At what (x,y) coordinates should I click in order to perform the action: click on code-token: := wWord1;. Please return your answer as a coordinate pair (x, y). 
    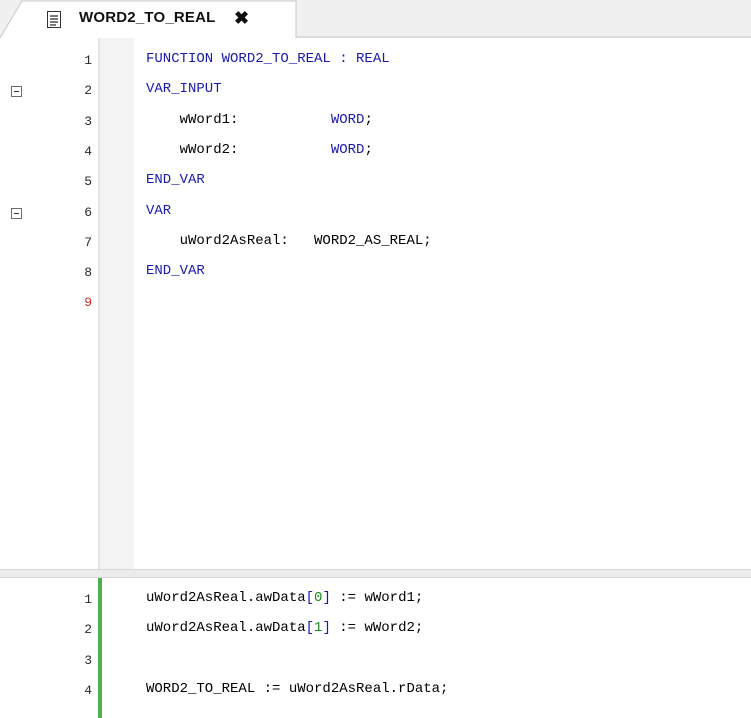
    Looking at the image, I should click on (377, 598).